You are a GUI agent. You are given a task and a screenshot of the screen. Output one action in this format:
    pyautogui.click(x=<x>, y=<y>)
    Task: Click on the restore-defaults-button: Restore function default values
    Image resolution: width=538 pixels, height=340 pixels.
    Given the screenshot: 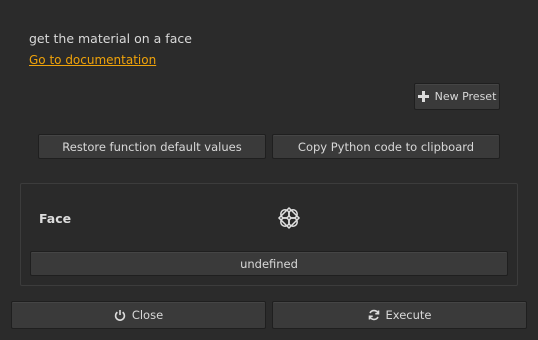 What is the action you would take?
    pyautogui.click(x=152, y=146)
    